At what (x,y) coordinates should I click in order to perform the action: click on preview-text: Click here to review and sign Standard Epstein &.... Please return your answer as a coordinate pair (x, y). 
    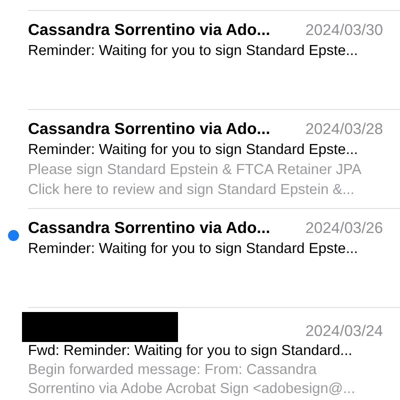
    Looking at the image, I should click on (192, 190).